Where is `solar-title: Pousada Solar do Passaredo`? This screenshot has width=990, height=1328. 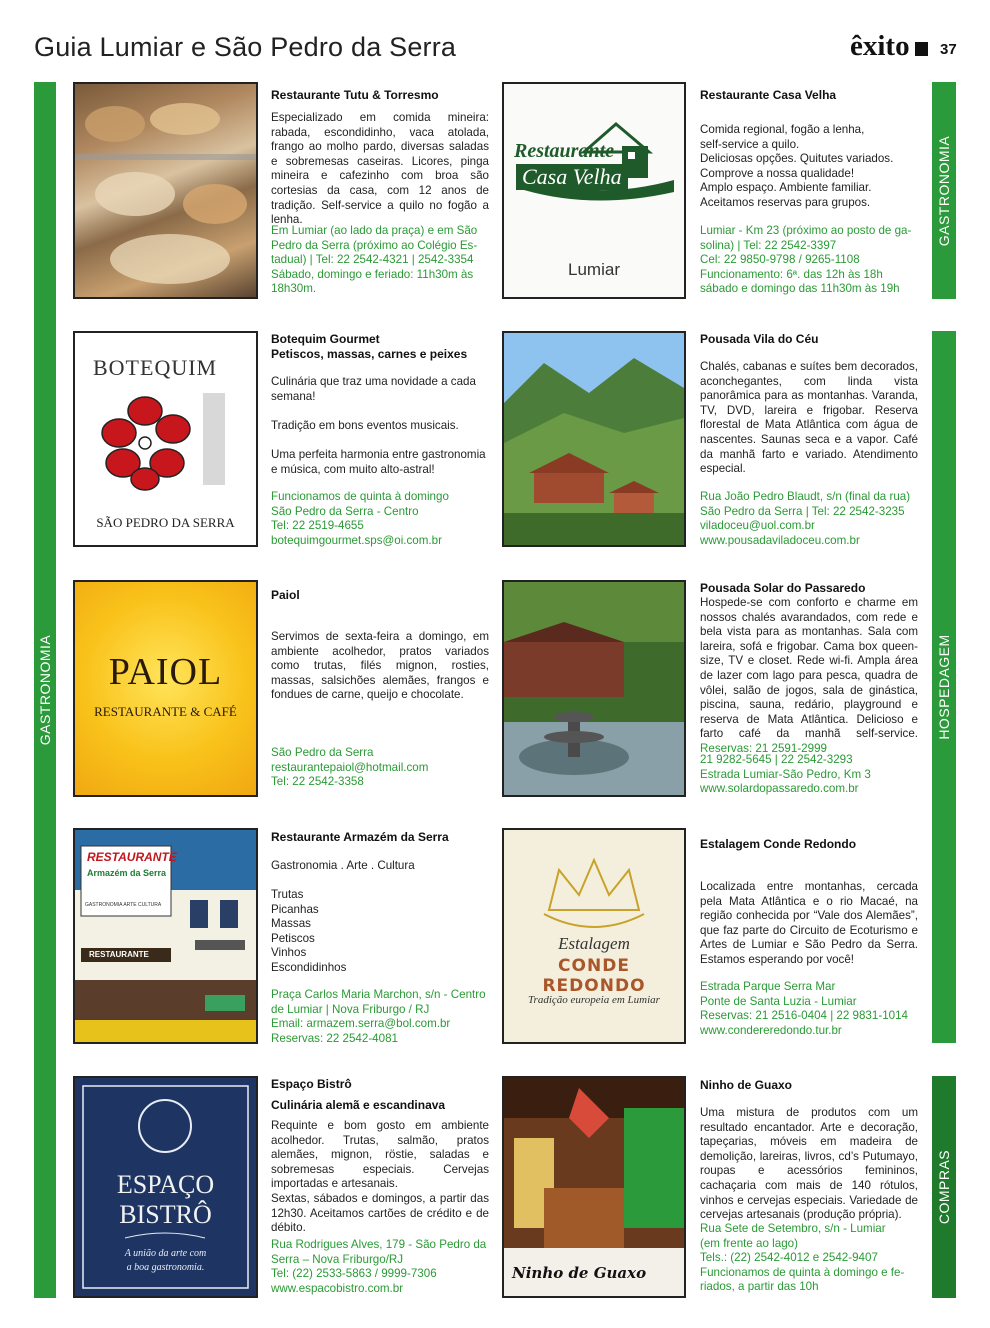 solar-title: Pousada Solar do Passaredo is located at coordinates (783, 588).